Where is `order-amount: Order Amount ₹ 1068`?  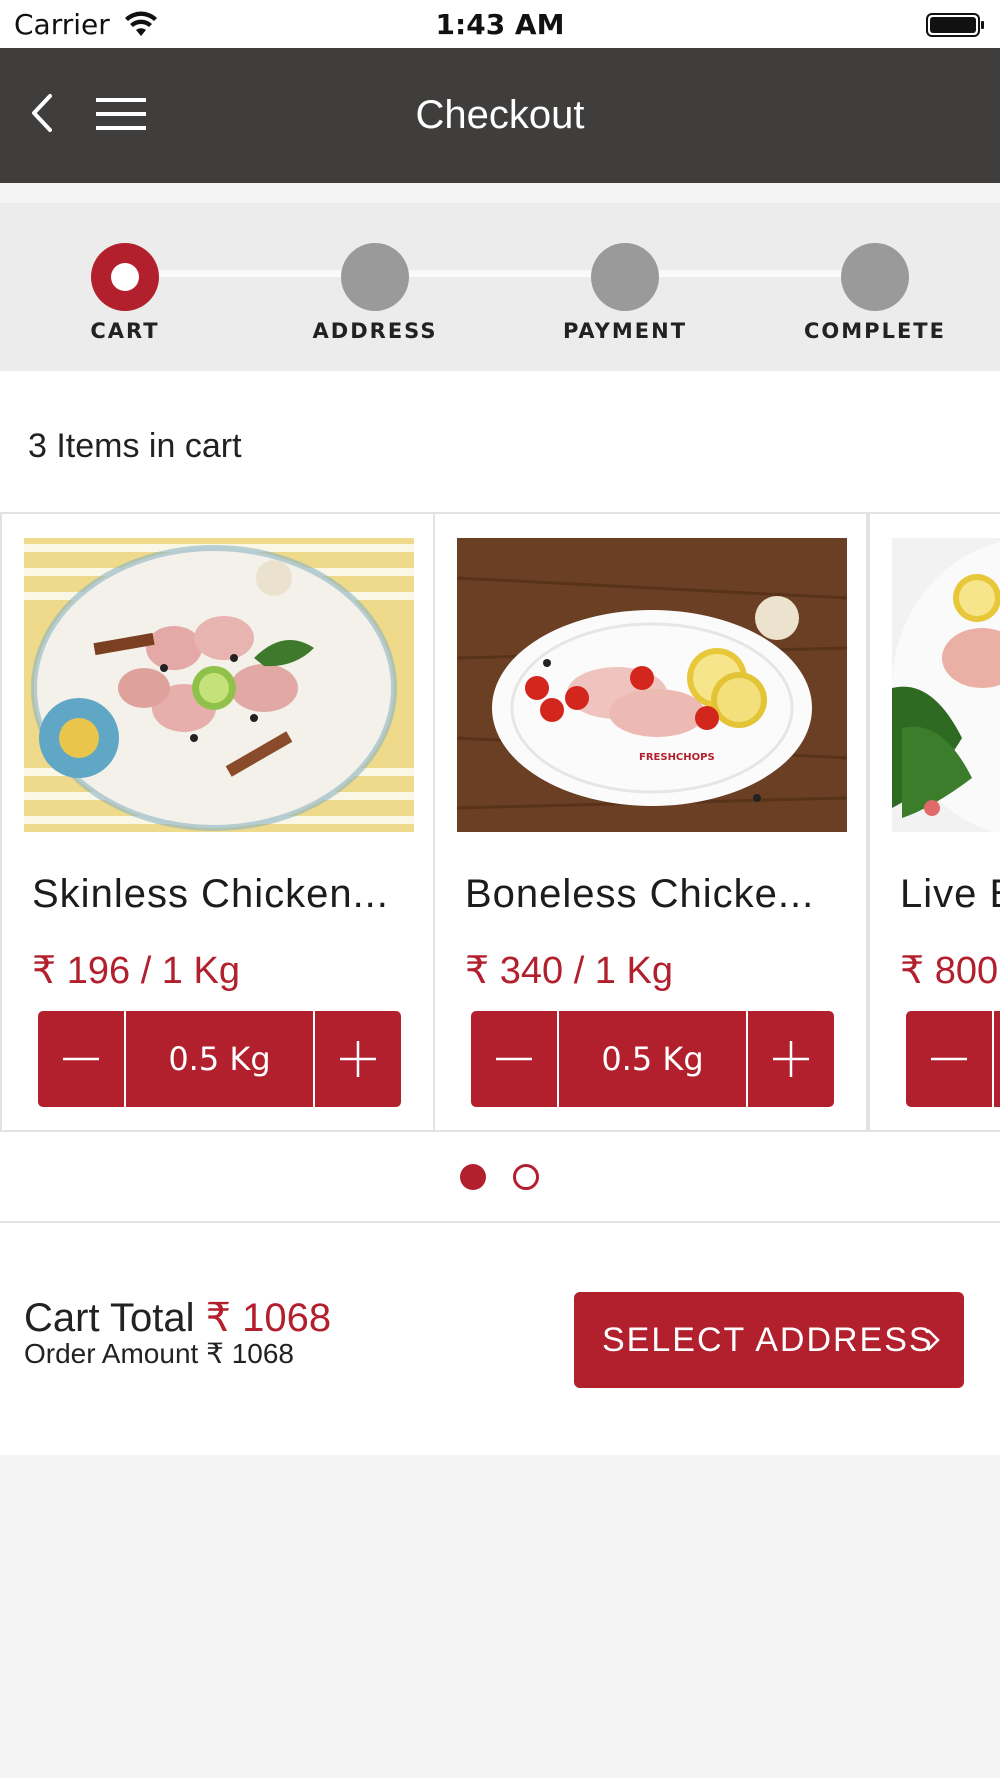
order-amount: Order Amount ₹ 1068 is located at coordinates (177, 1353).